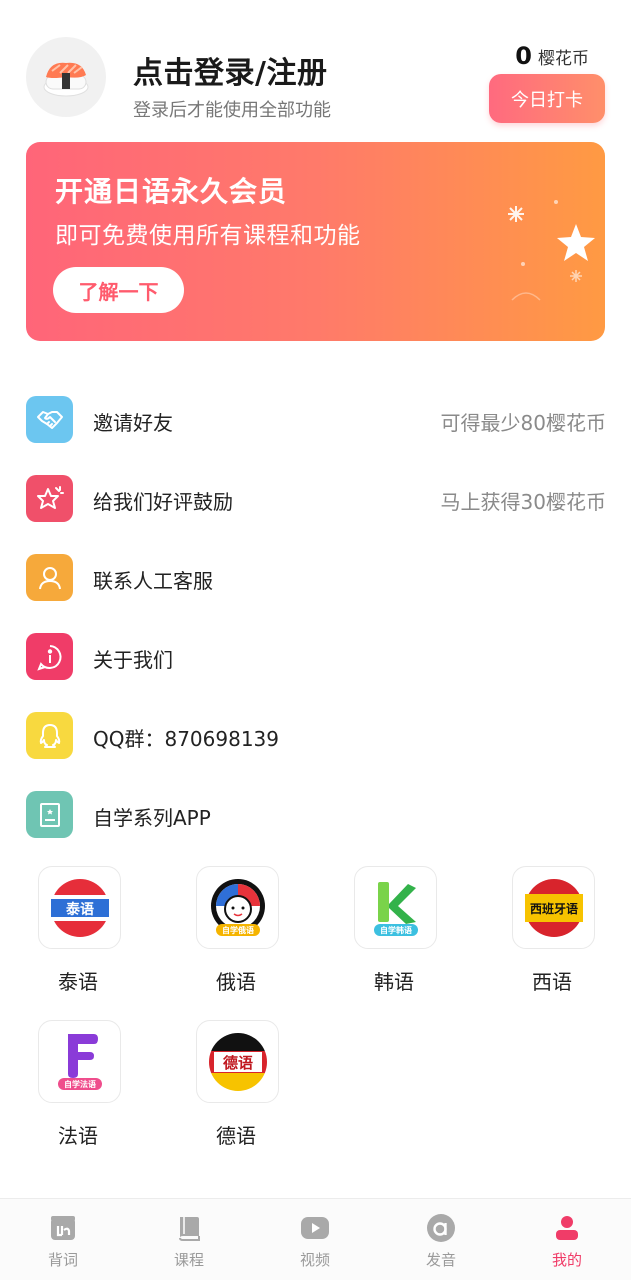 Image resolution: width=631 pixels, height=1280 pixels. I want to click on app-label: 泰语, so click(78, 982).